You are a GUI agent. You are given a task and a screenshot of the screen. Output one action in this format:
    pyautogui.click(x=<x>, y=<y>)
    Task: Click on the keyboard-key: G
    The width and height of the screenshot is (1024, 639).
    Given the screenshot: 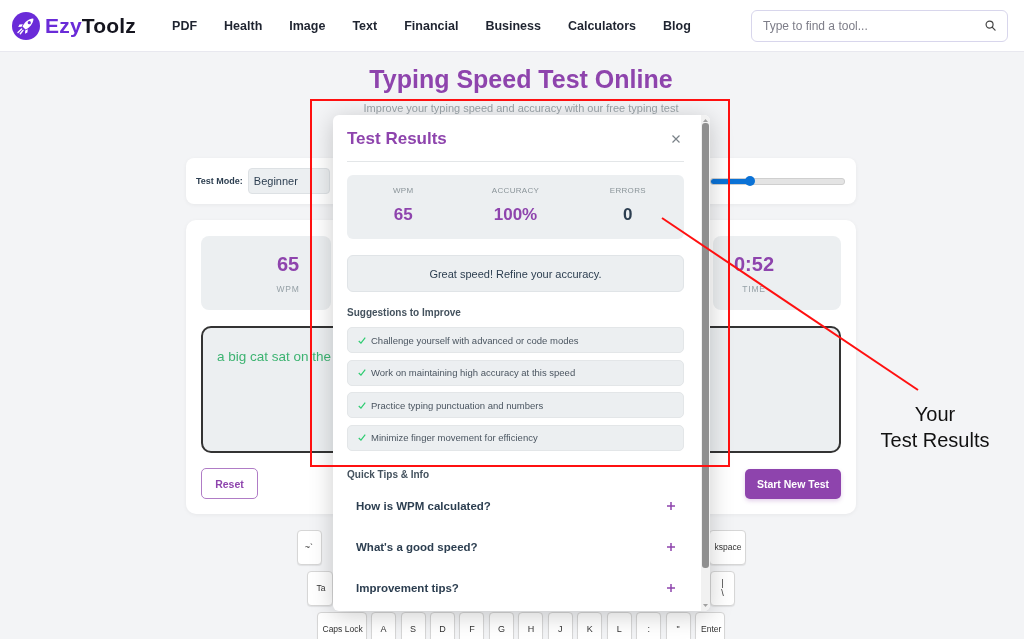 What is the action you would take?
    pyautogui.click(x=501, y=625)
    